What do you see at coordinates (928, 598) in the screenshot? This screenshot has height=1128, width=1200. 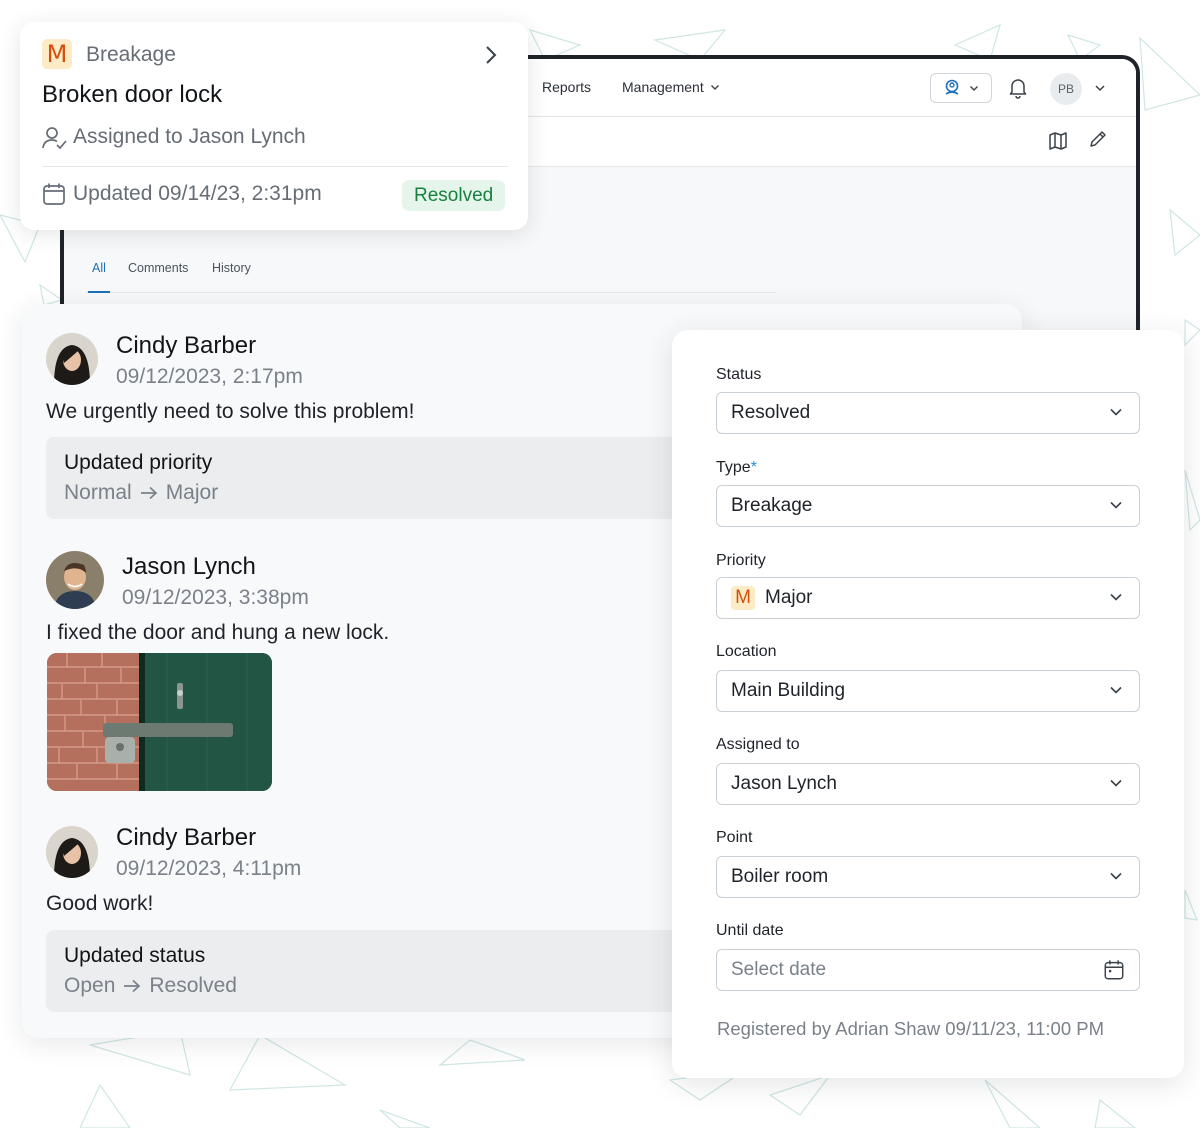 I see `priority-select: M Major` at bounding box center [928, 598].